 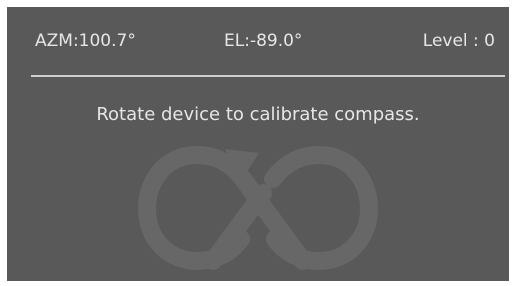 I want to click on azimuth-readout: AZM:100.7°, so click(x=85, y=41).